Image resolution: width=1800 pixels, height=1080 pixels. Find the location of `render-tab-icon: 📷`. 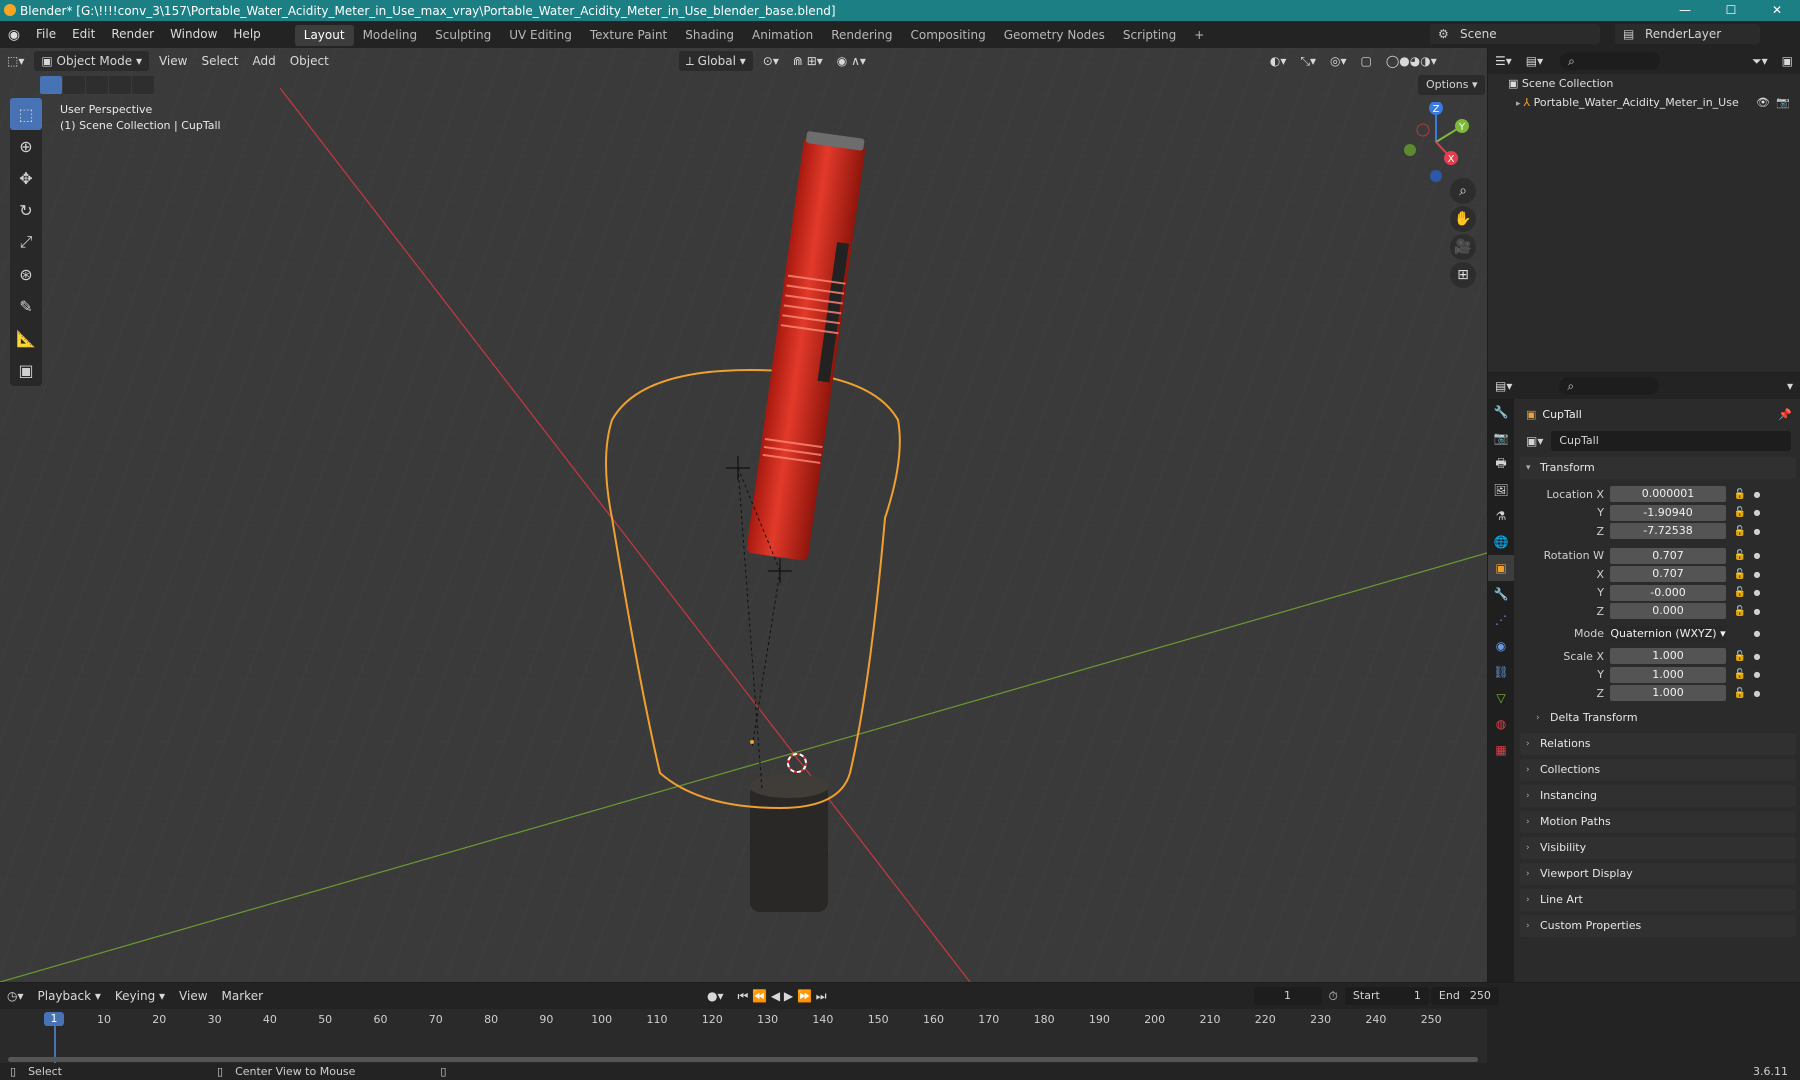

render-tab-icon: 📷 is located at coordinates (1501, 438).